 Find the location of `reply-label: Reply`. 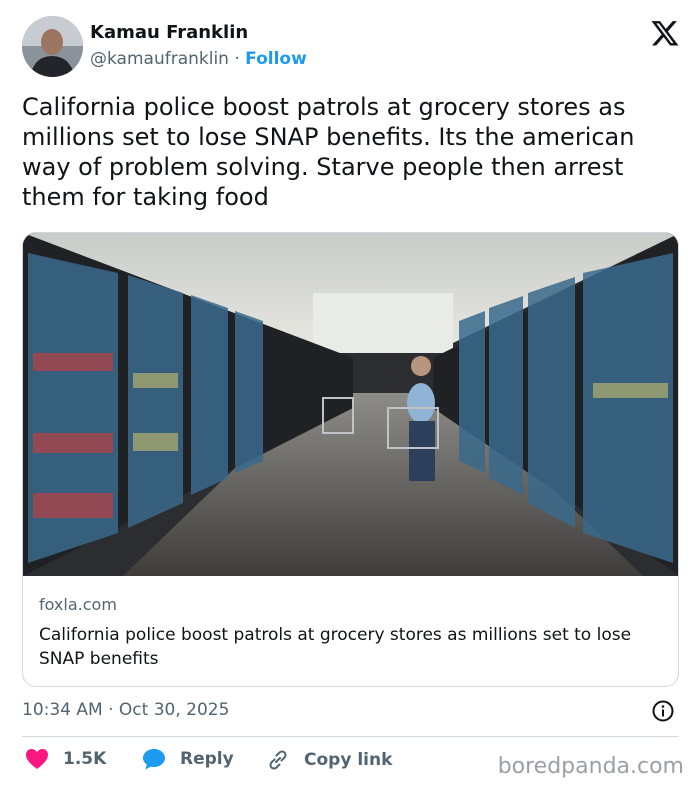

reply-label: Reply is located at coordinates (207, 759).